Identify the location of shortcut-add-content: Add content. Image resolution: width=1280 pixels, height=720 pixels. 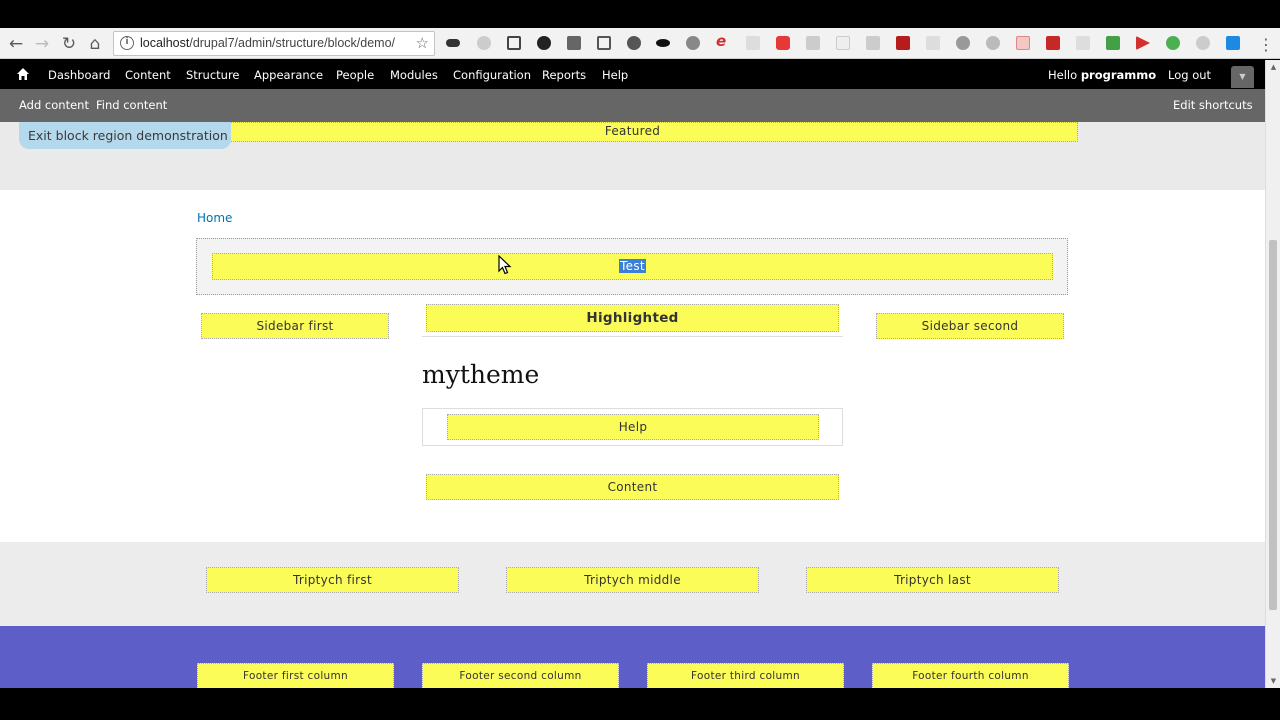
(54, 105).